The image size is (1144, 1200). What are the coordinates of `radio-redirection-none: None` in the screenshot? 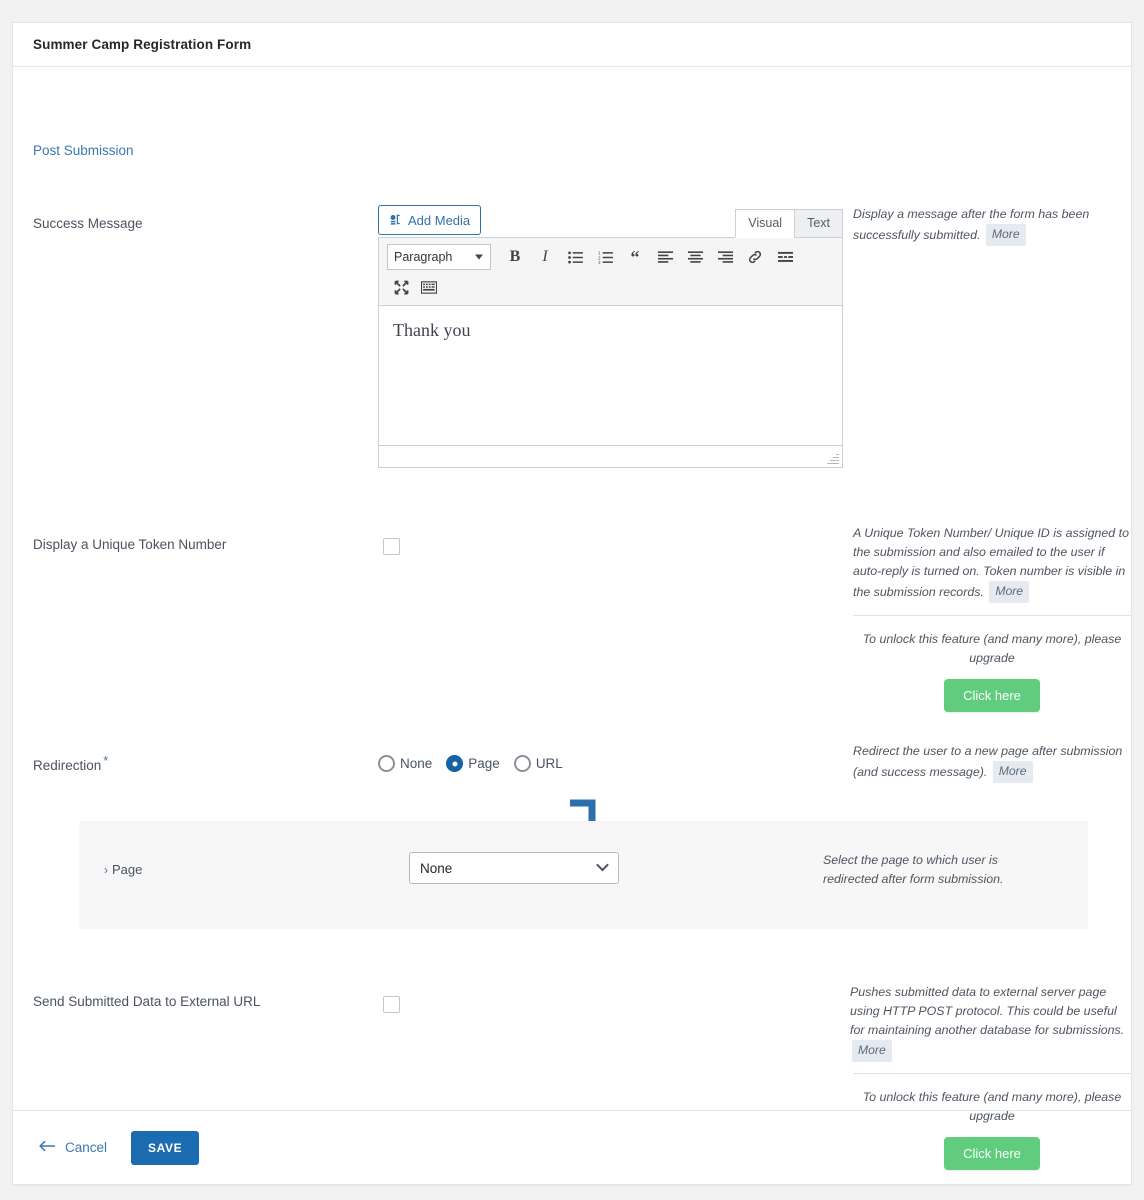 It's located at (405, 763).